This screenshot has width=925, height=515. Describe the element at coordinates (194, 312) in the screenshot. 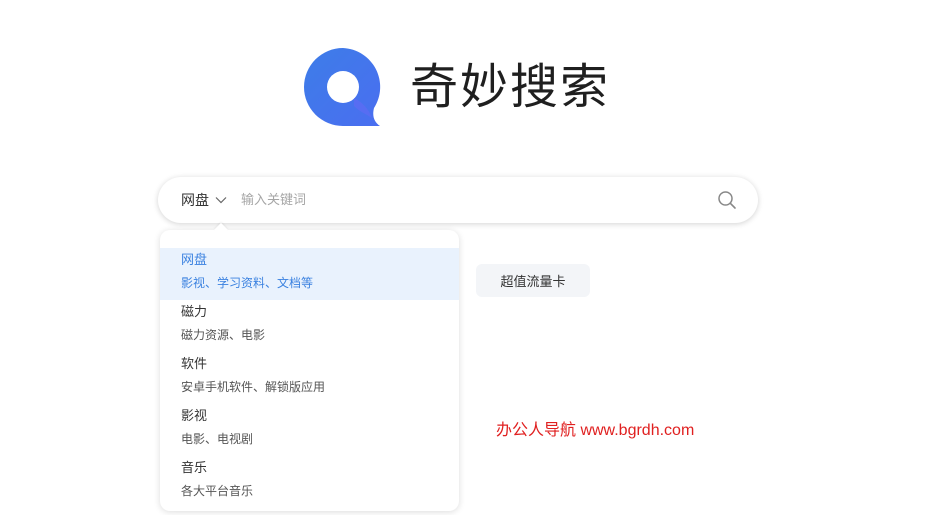

I see `dropdown-item-title: 磁力` at that location.